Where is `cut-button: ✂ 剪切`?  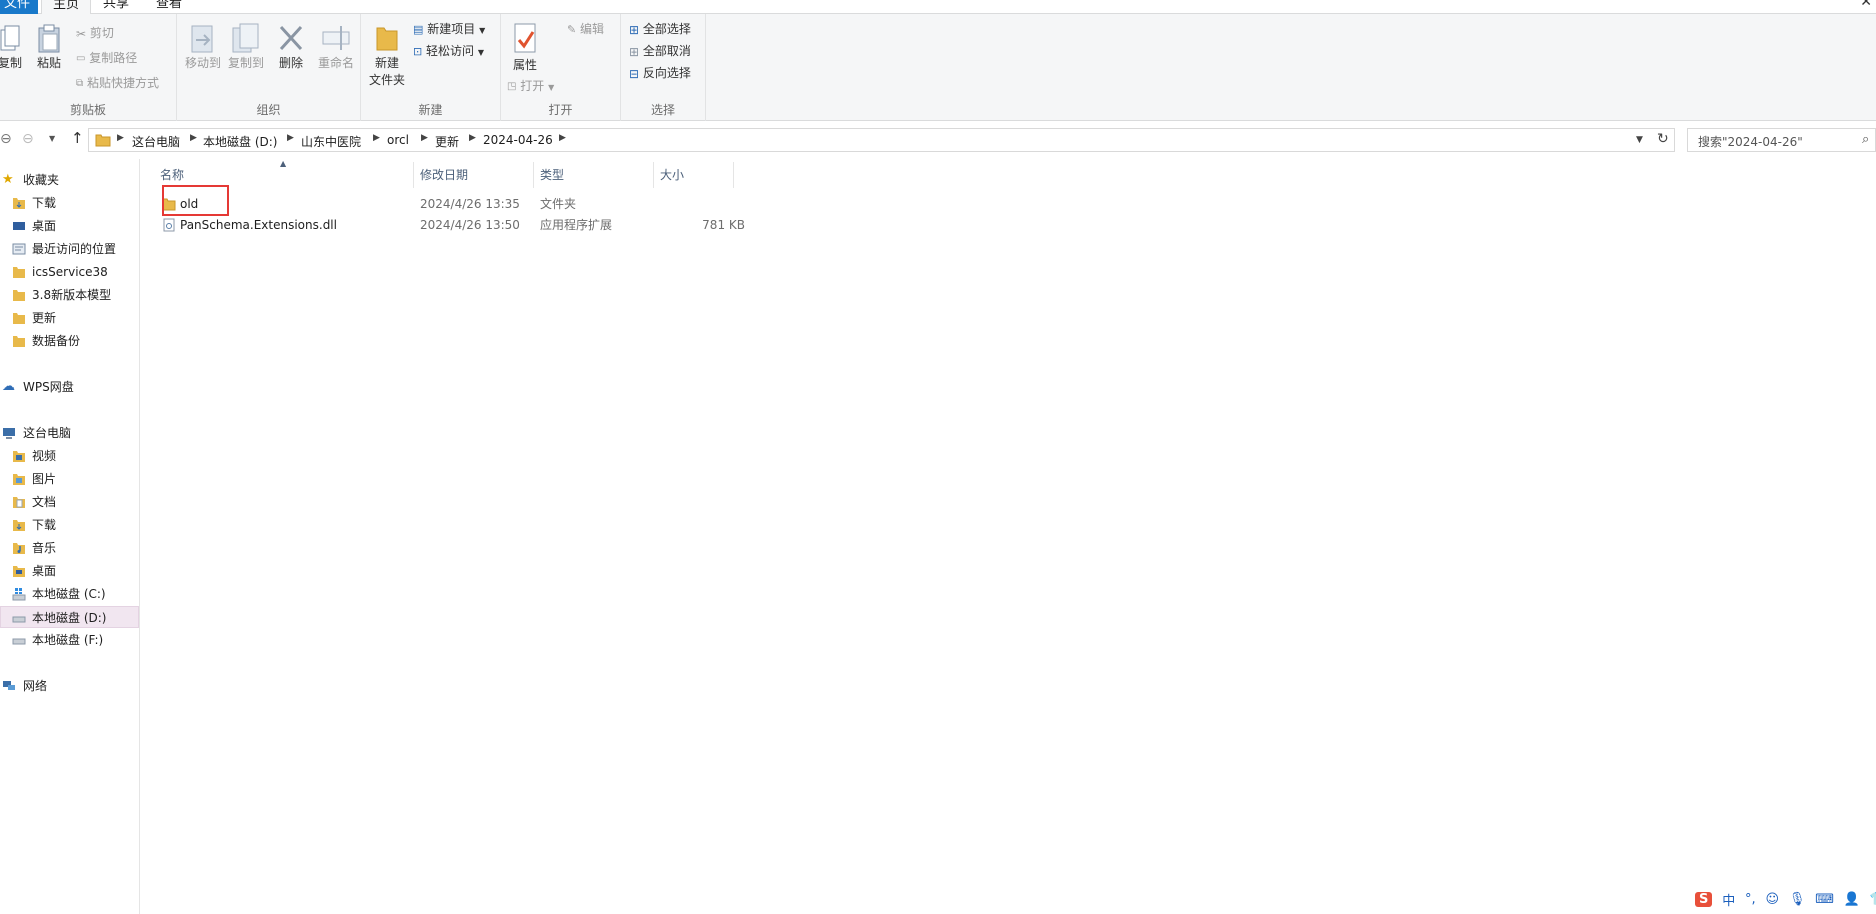 cut-button: ✂ 剪切 is located at coordinates (95, 33).